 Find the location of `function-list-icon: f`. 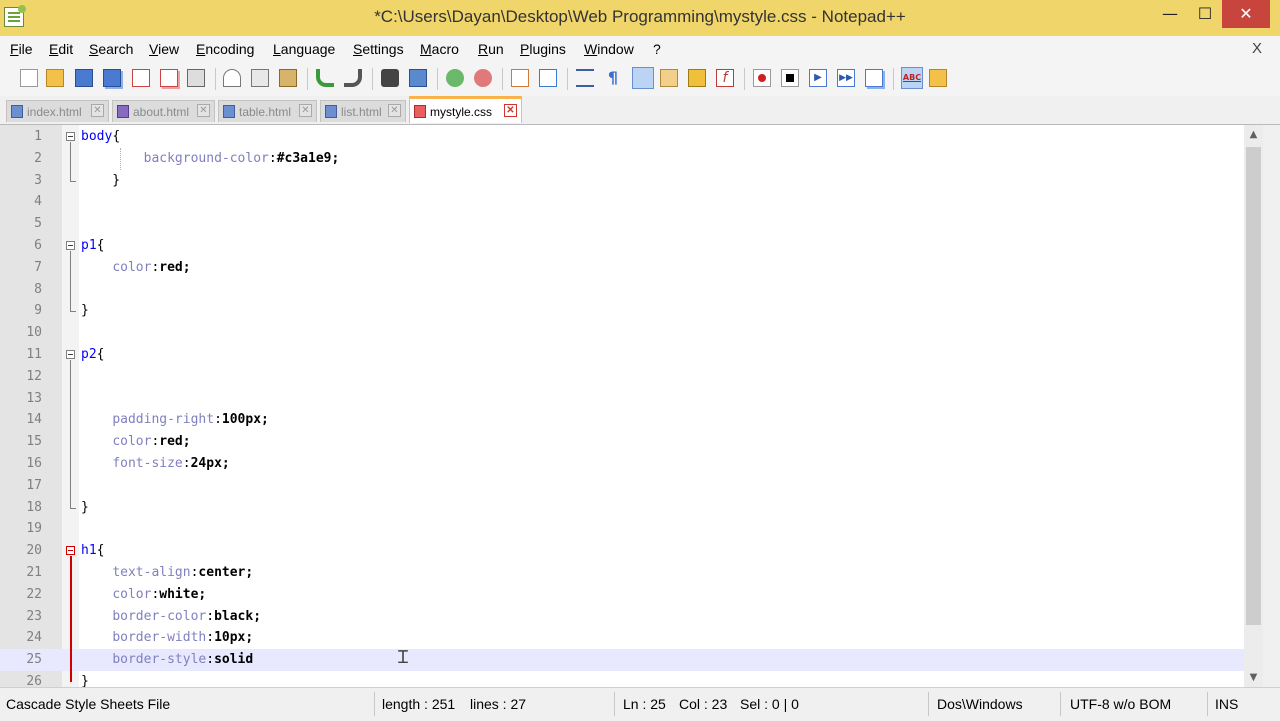

function-list-icon: f is located at coordinates (725, 78).